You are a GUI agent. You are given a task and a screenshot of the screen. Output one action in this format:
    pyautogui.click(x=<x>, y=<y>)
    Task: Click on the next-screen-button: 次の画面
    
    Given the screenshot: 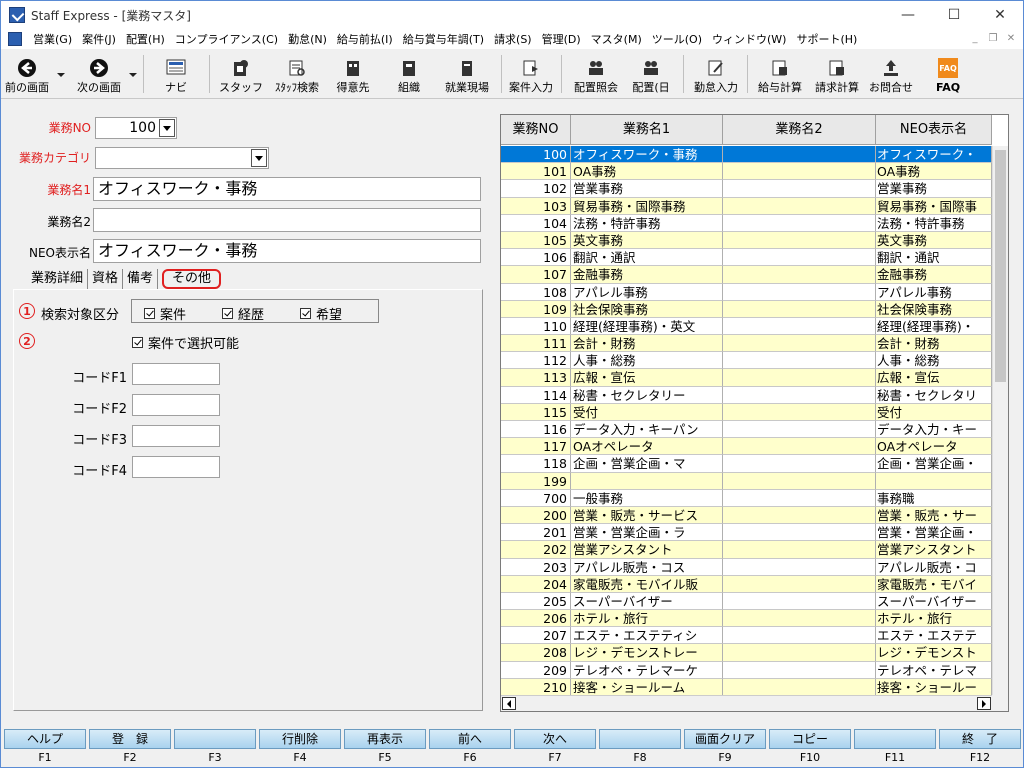 What is the action you would take?
    pyautogui.click(x=99, y=74)
    